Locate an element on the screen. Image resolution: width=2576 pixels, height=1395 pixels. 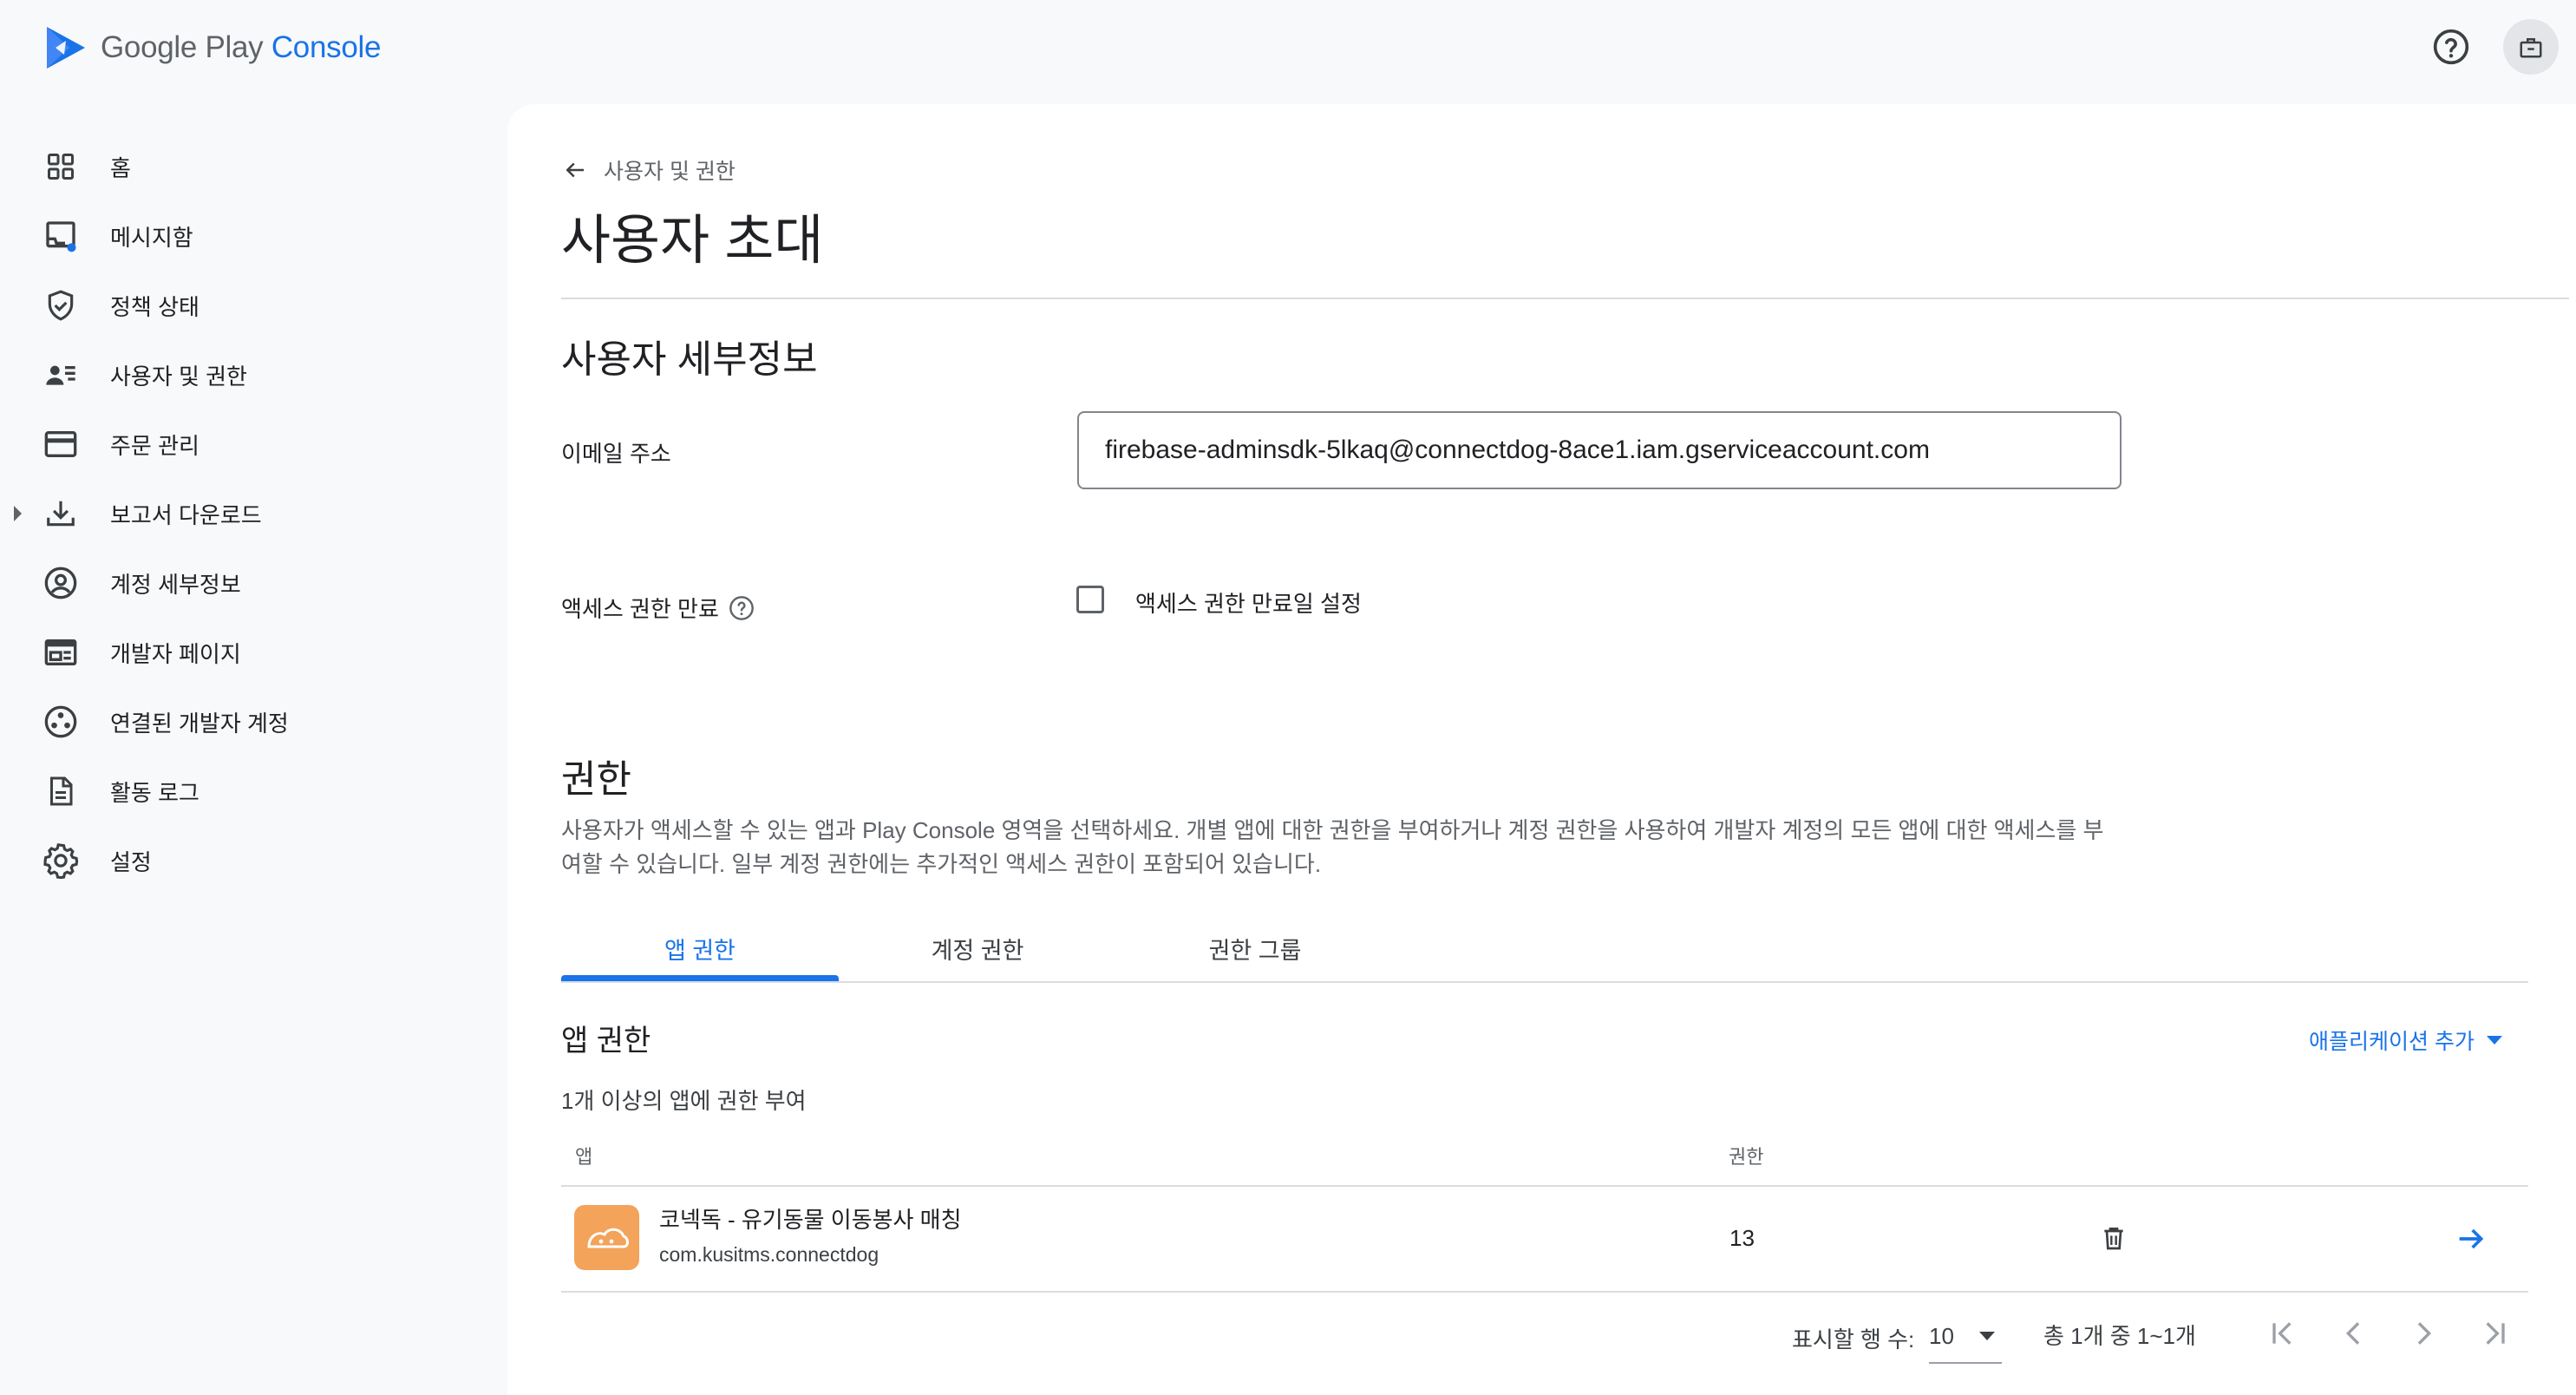
table-header-divider is located at coordinates (1544, 1186).